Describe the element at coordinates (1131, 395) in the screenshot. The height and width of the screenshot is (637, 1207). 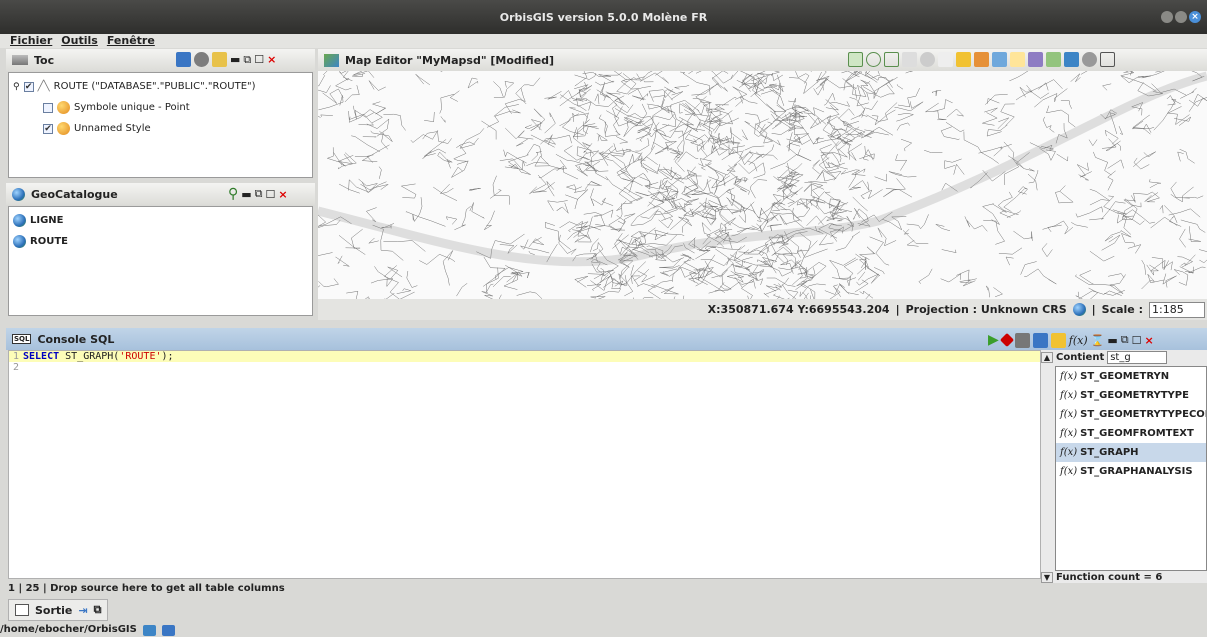
I see `function-item: f(x) ST_GEOMETRYTYPE` at that location.